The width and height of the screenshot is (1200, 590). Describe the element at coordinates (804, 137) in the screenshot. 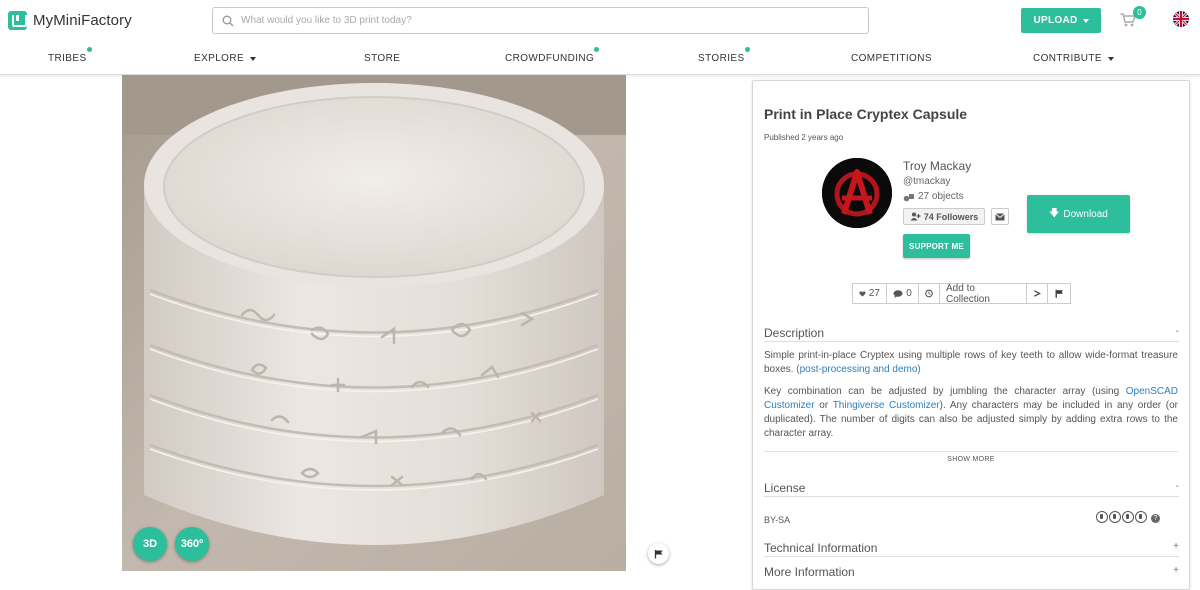

I see `published-date: Published 2 years ago` at that location.